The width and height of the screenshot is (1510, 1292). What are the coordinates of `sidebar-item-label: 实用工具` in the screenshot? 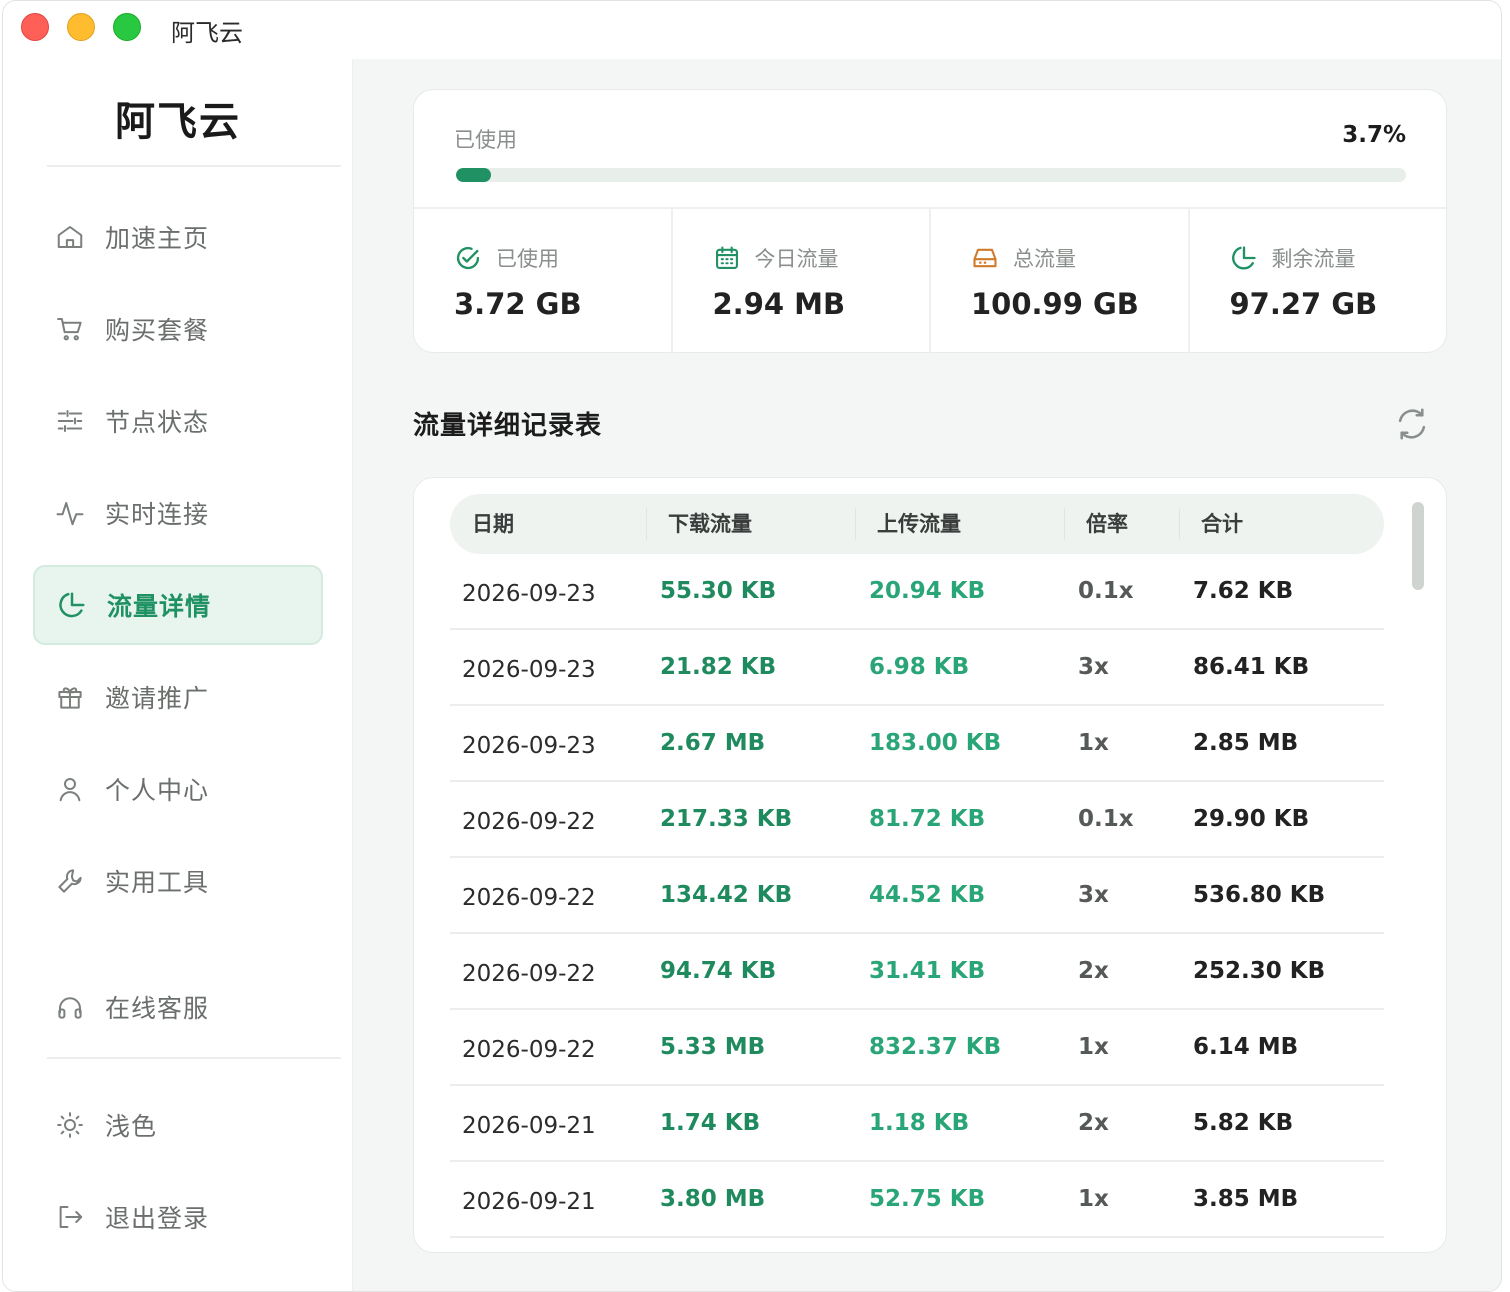 It's located at (157, 882).